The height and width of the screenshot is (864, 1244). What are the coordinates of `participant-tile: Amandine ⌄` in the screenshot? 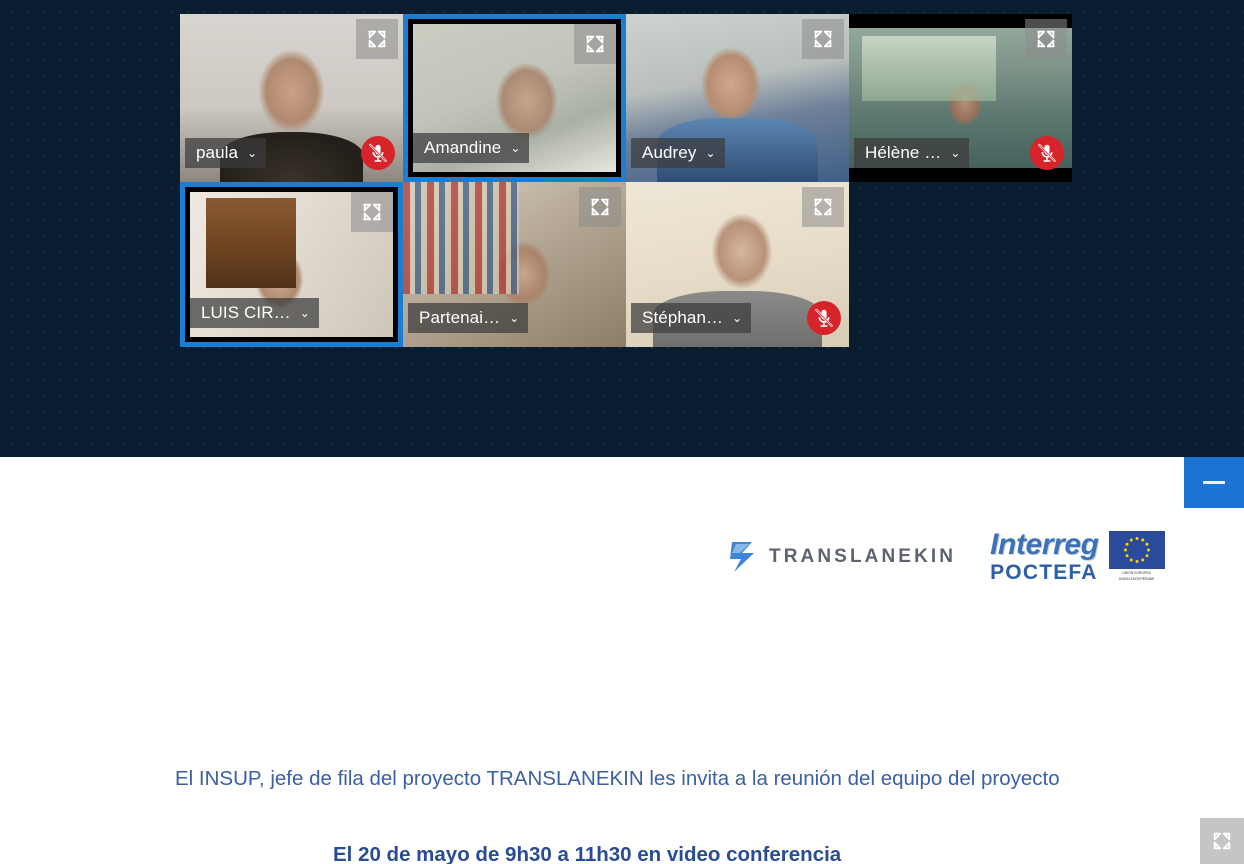 It's located at (514, 98).